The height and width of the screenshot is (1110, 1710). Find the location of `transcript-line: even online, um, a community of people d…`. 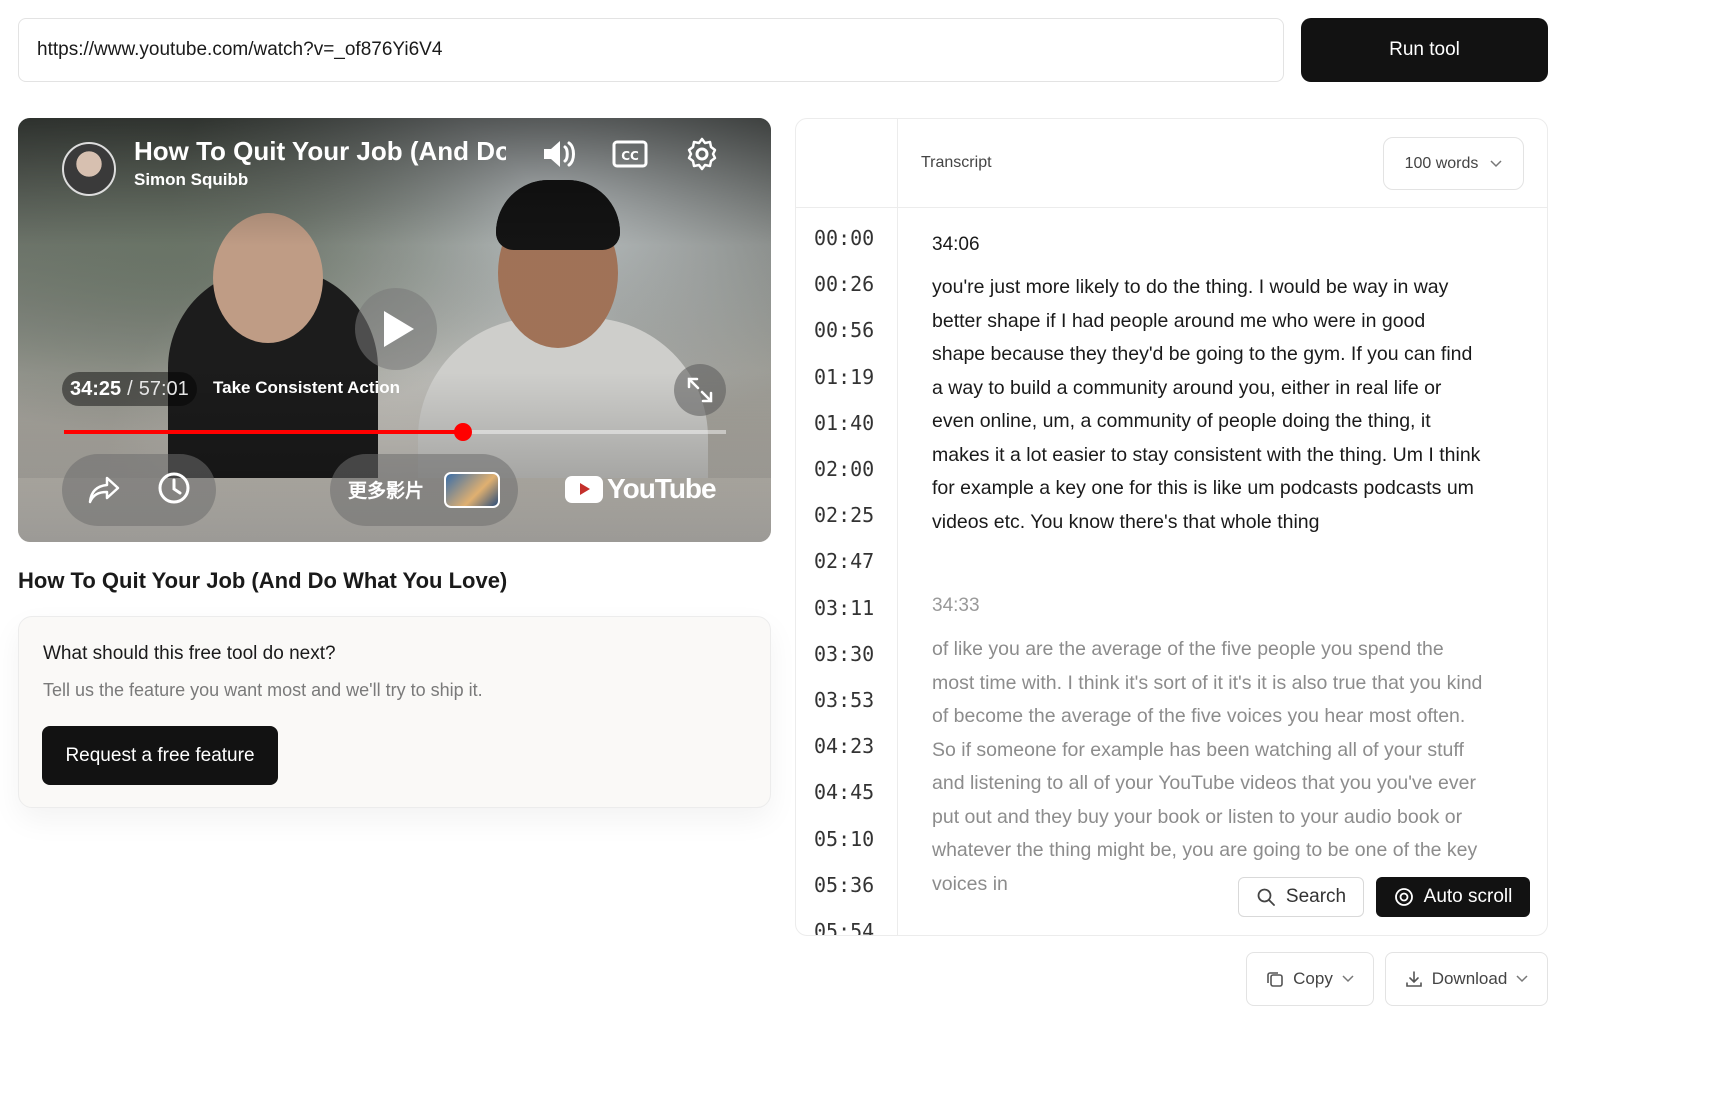

transcript-line: even online, um, a community of people d… is located at coordinates (1181, 421).